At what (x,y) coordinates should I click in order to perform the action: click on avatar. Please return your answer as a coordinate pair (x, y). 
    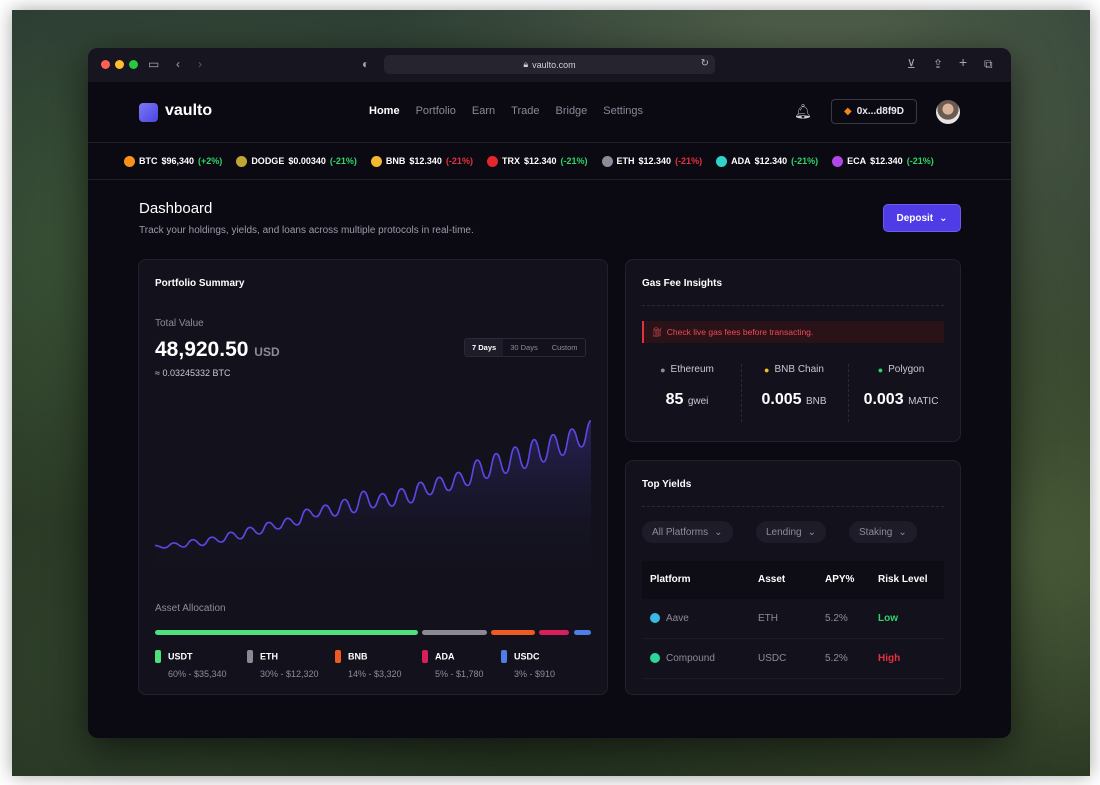
    Looking at the image, I should click on (948, 112).